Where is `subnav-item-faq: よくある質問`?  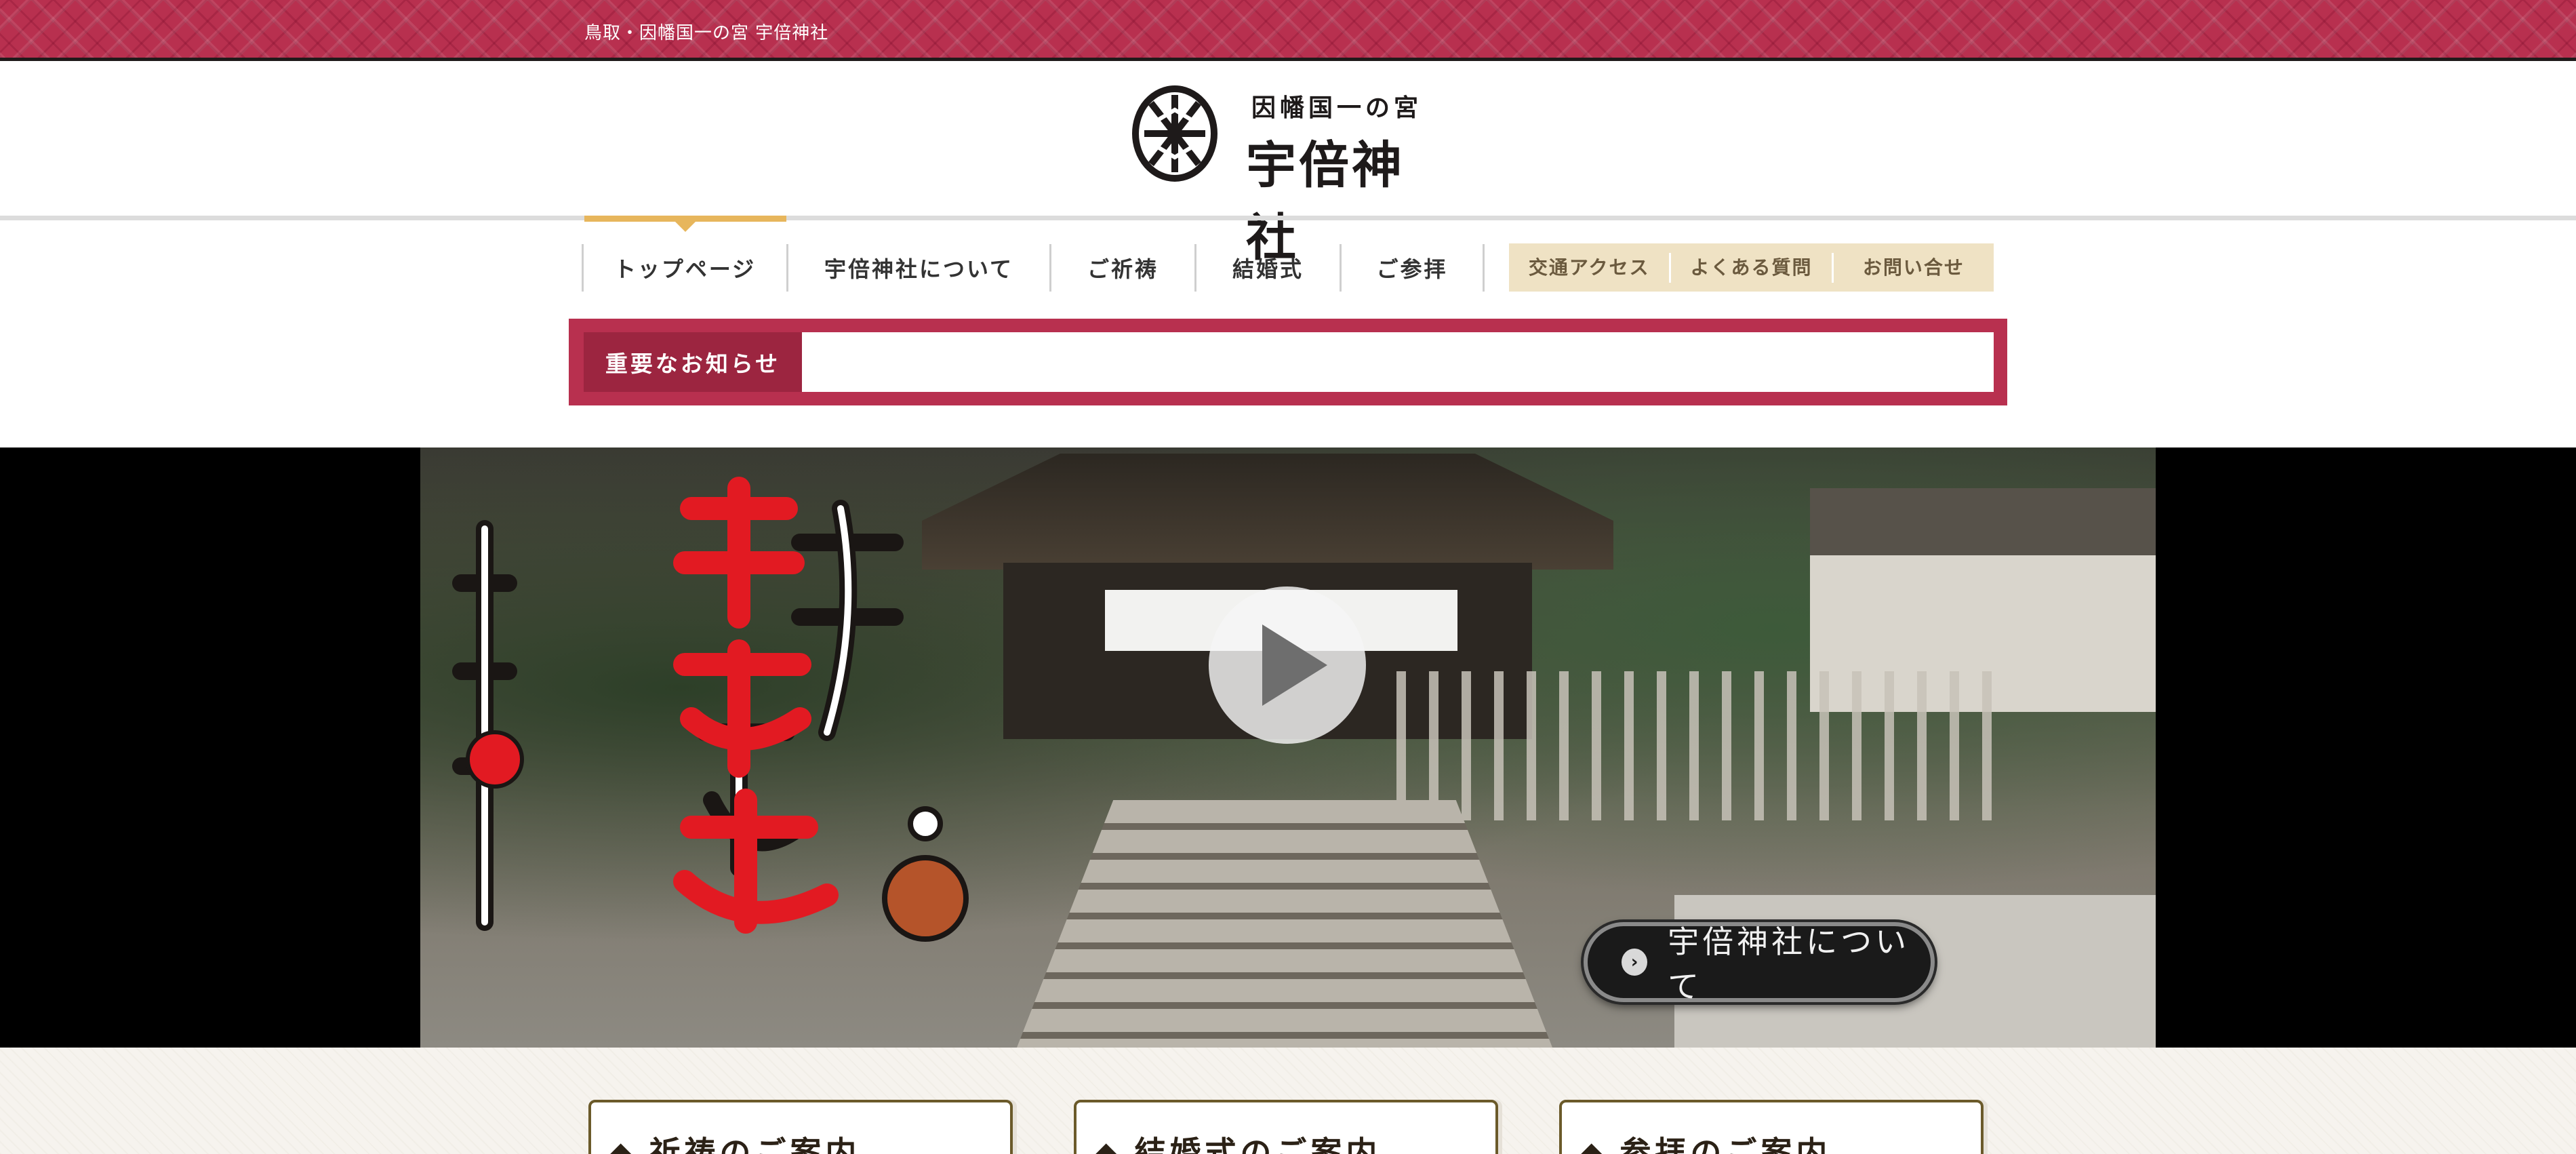
subnav-item-faq: よくある質問 is located at coordinates (1752, 267).